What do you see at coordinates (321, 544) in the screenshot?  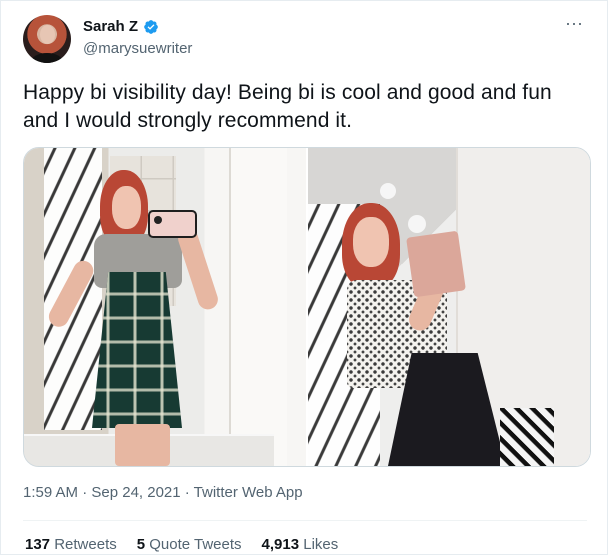 I see `likes-label: Likes` at bounding box center [321, 544].